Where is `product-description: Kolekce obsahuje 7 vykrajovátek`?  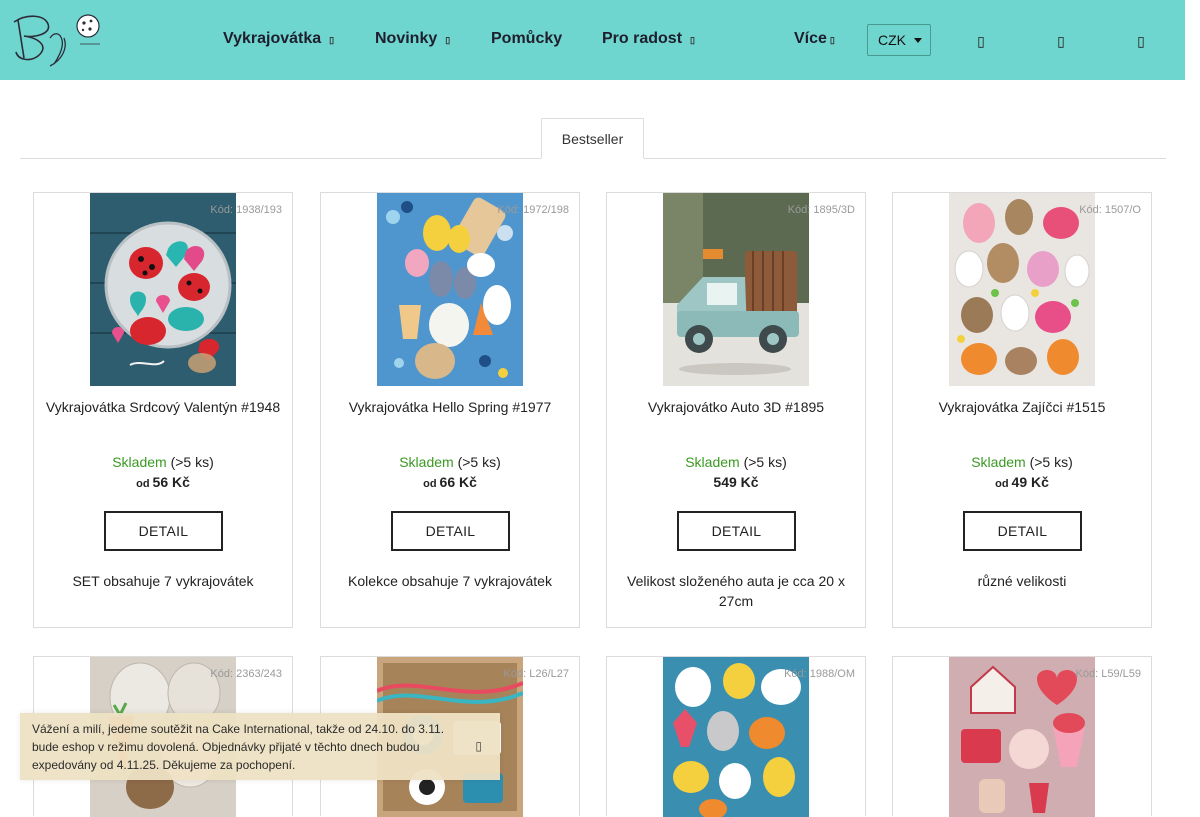 product-description: Kolekce obsahuje 7 vykrajovátek is located at coordinates (450, 581).